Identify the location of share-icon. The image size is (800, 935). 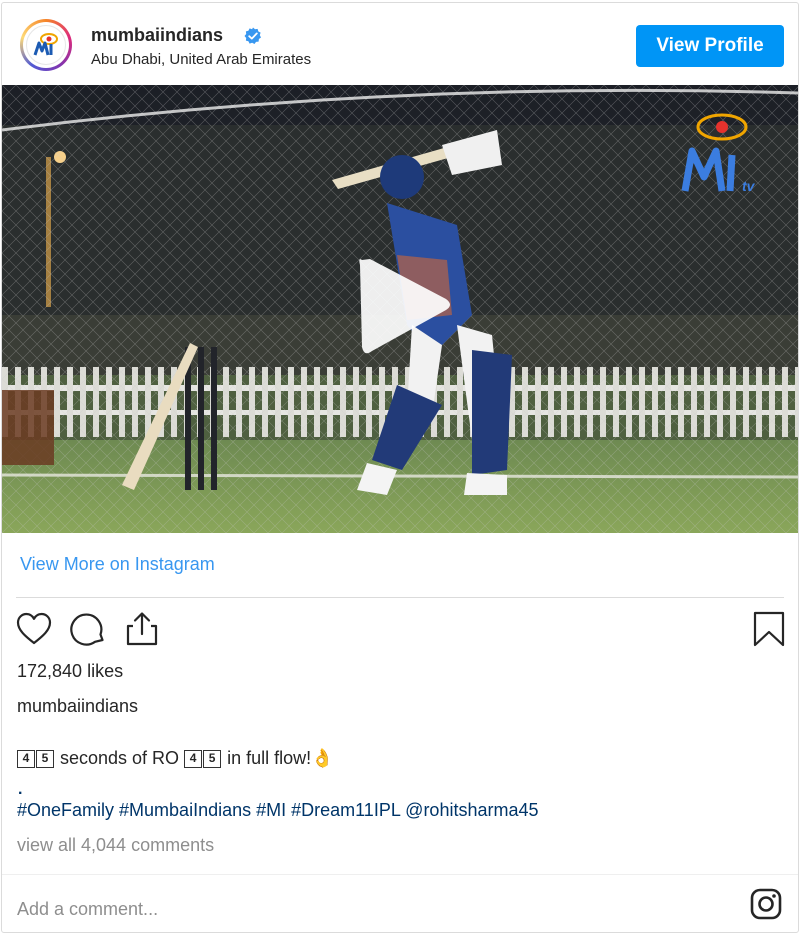
(142, 629).